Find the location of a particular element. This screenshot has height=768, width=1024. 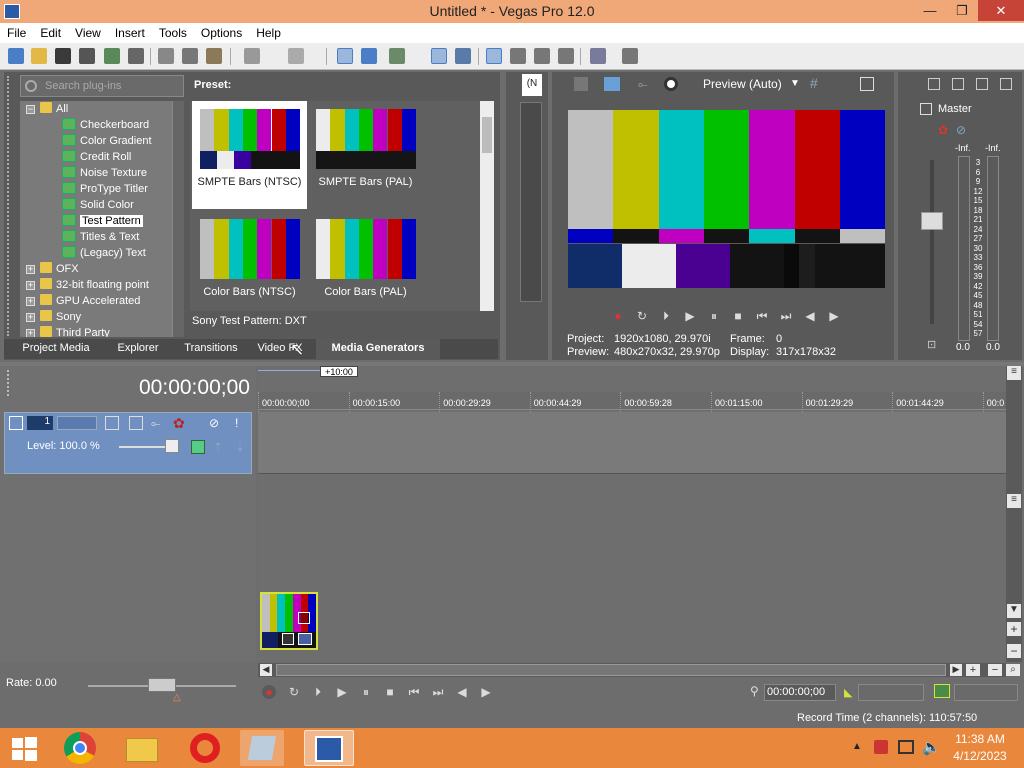

clip-fx-icon is located at coordinates (288, 639).